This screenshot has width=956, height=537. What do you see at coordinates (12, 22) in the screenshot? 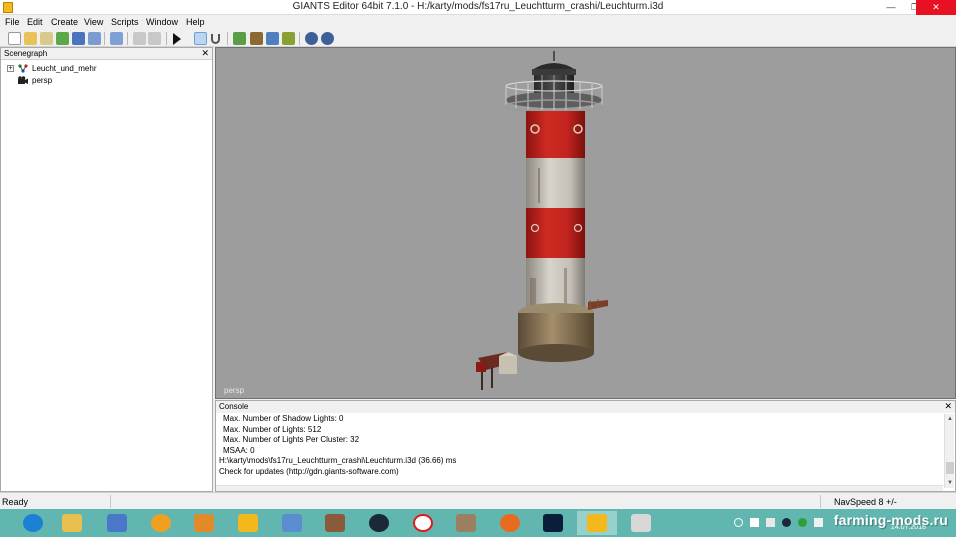
I see `menu-file: File` at bounding box center [12, 22].